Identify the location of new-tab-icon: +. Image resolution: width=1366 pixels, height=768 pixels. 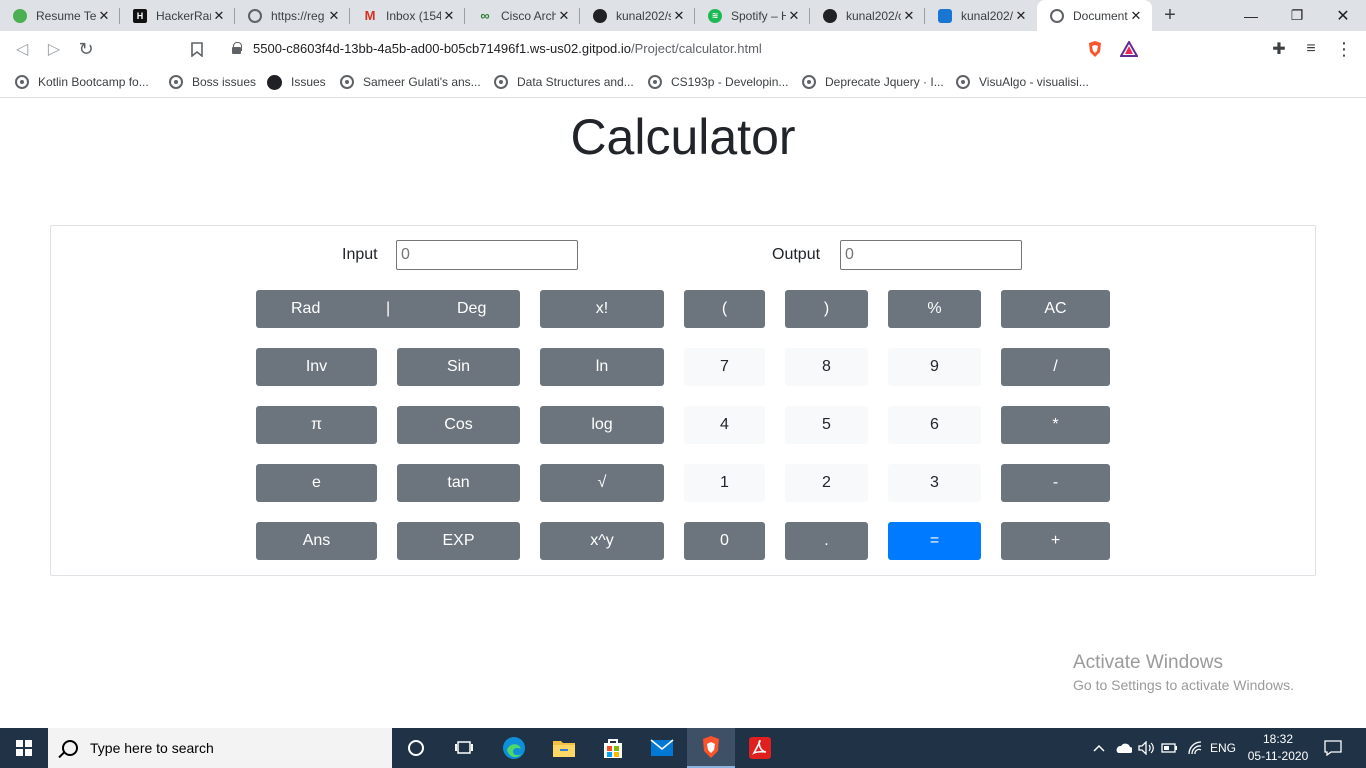
(1170, 15).